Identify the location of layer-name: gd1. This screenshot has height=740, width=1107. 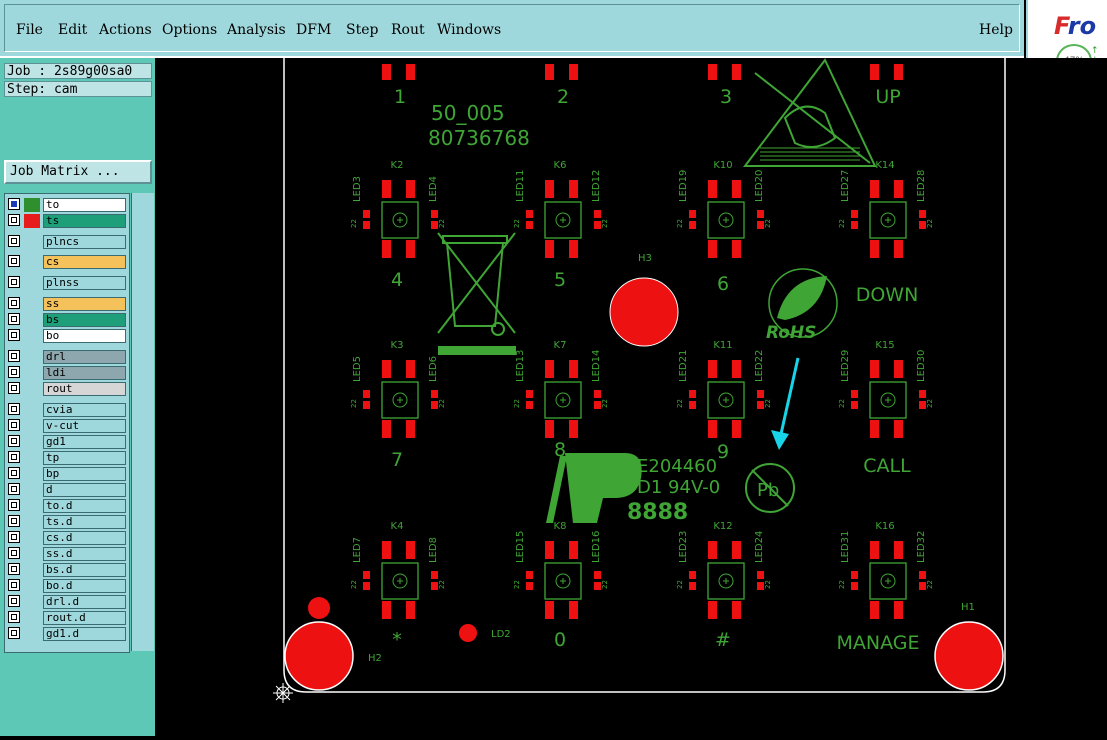
(84, 442).